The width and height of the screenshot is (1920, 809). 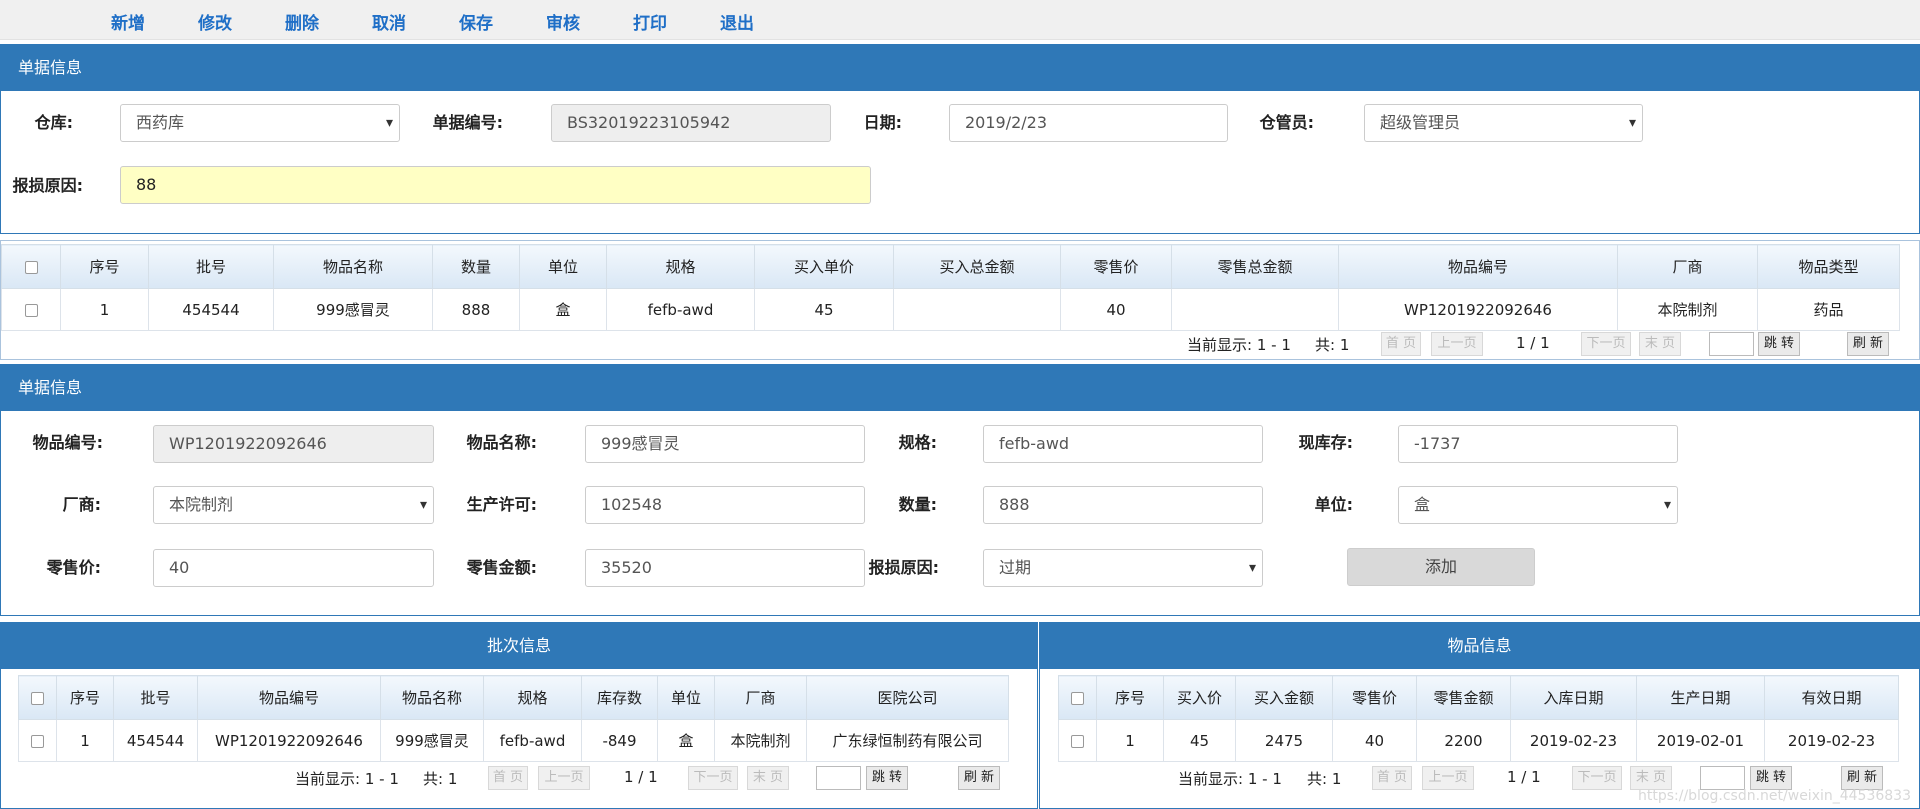 What do you see at coordinates (1538, 444) in the screenshot?
I see `stock-field: -1737` at bounding box center [1538, 444].